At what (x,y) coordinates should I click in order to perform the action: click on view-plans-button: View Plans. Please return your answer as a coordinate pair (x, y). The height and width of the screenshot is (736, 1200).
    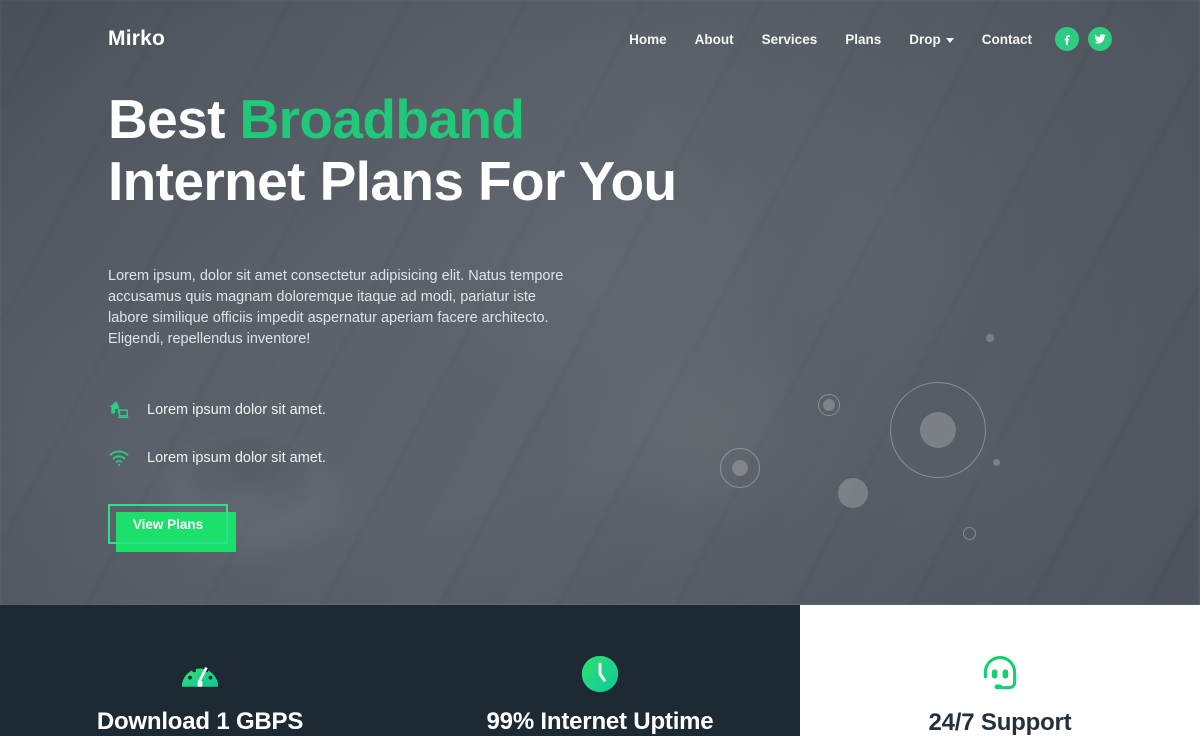
    Looking at the image, I should click on (168, 524).